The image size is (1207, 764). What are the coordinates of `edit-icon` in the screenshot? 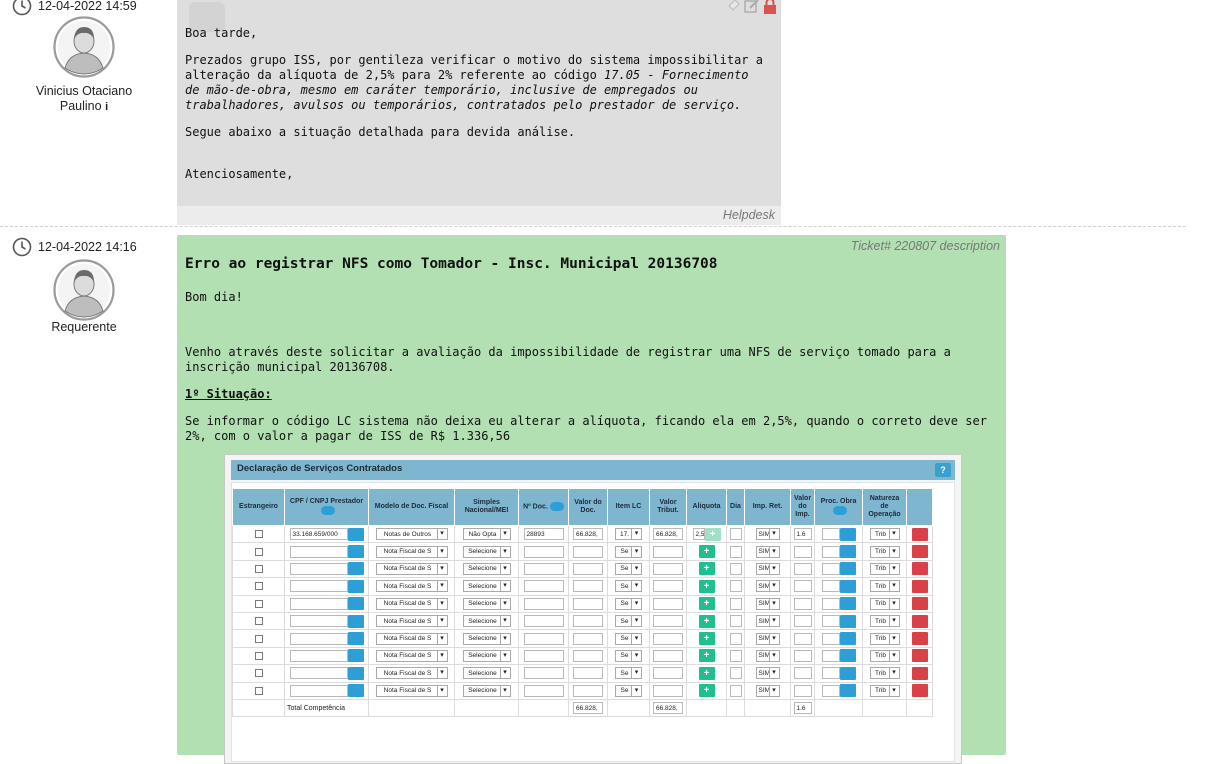 It's located at (752, 7).